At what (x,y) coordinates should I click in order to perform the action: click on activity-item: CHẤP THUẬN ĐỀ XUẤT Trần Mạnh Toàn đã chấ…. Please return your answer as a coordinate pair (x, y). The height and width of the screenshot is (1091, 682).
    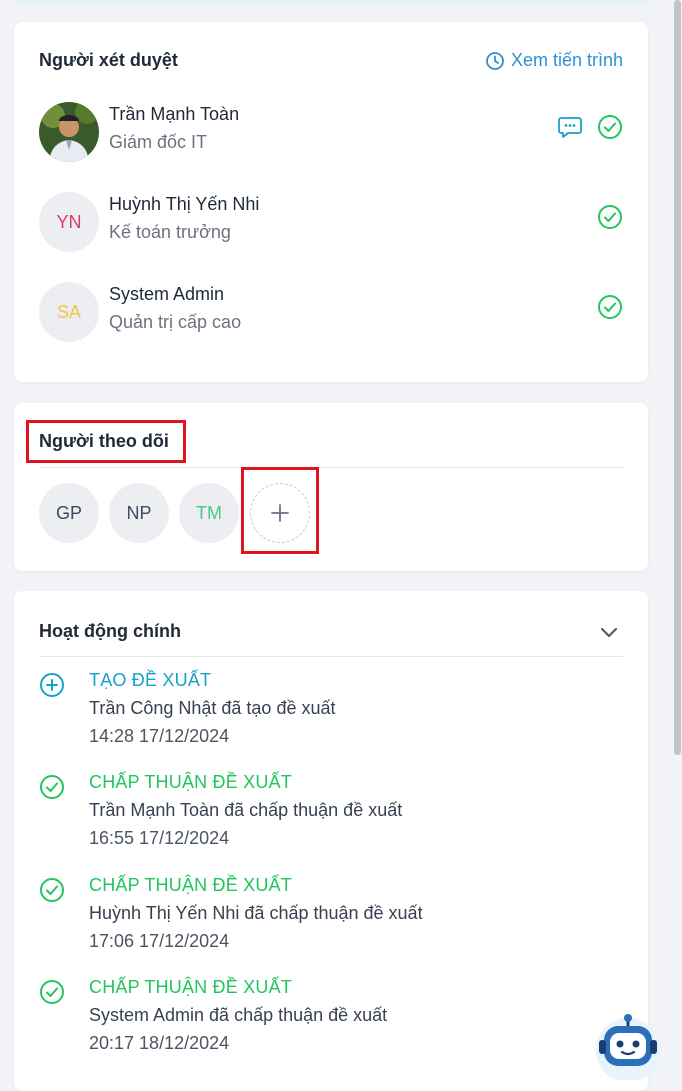
    Looking at the image, I should click on (331, 817).